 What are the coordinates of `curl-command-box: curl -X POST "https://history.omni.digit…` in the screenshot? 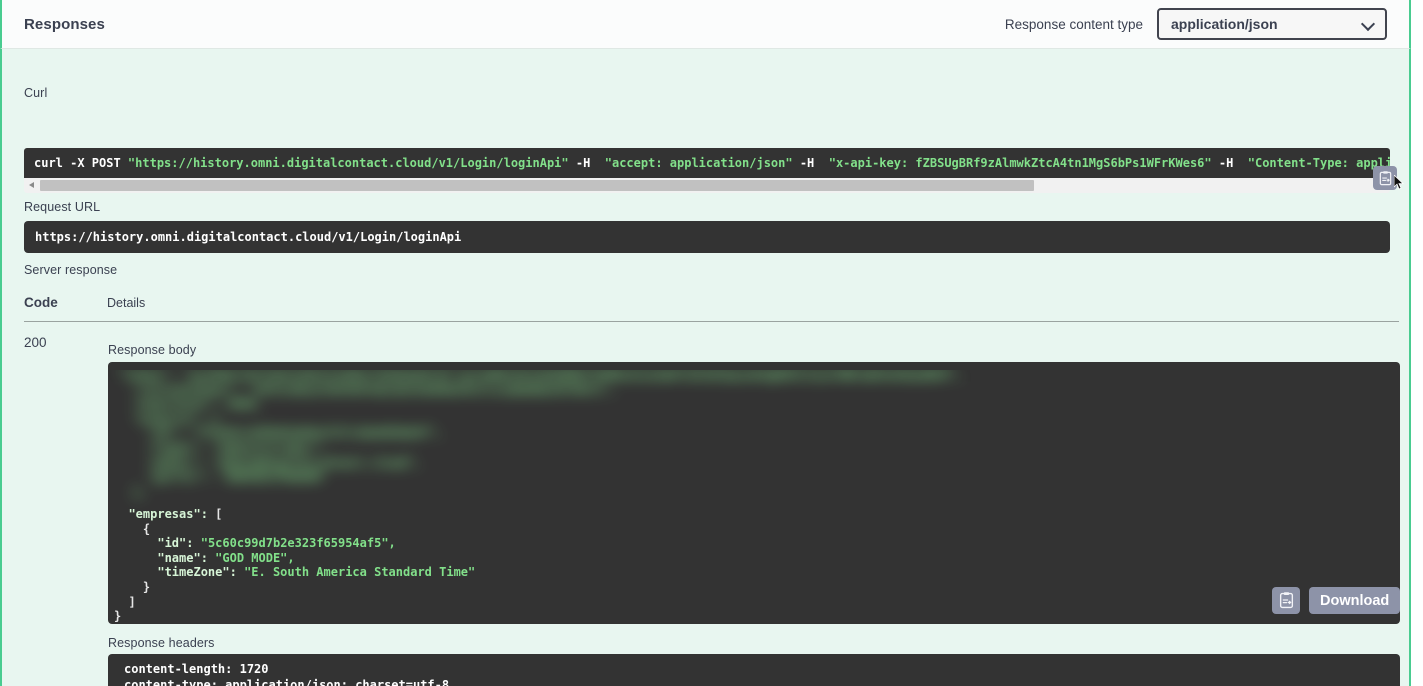 It's located at (707, 163).